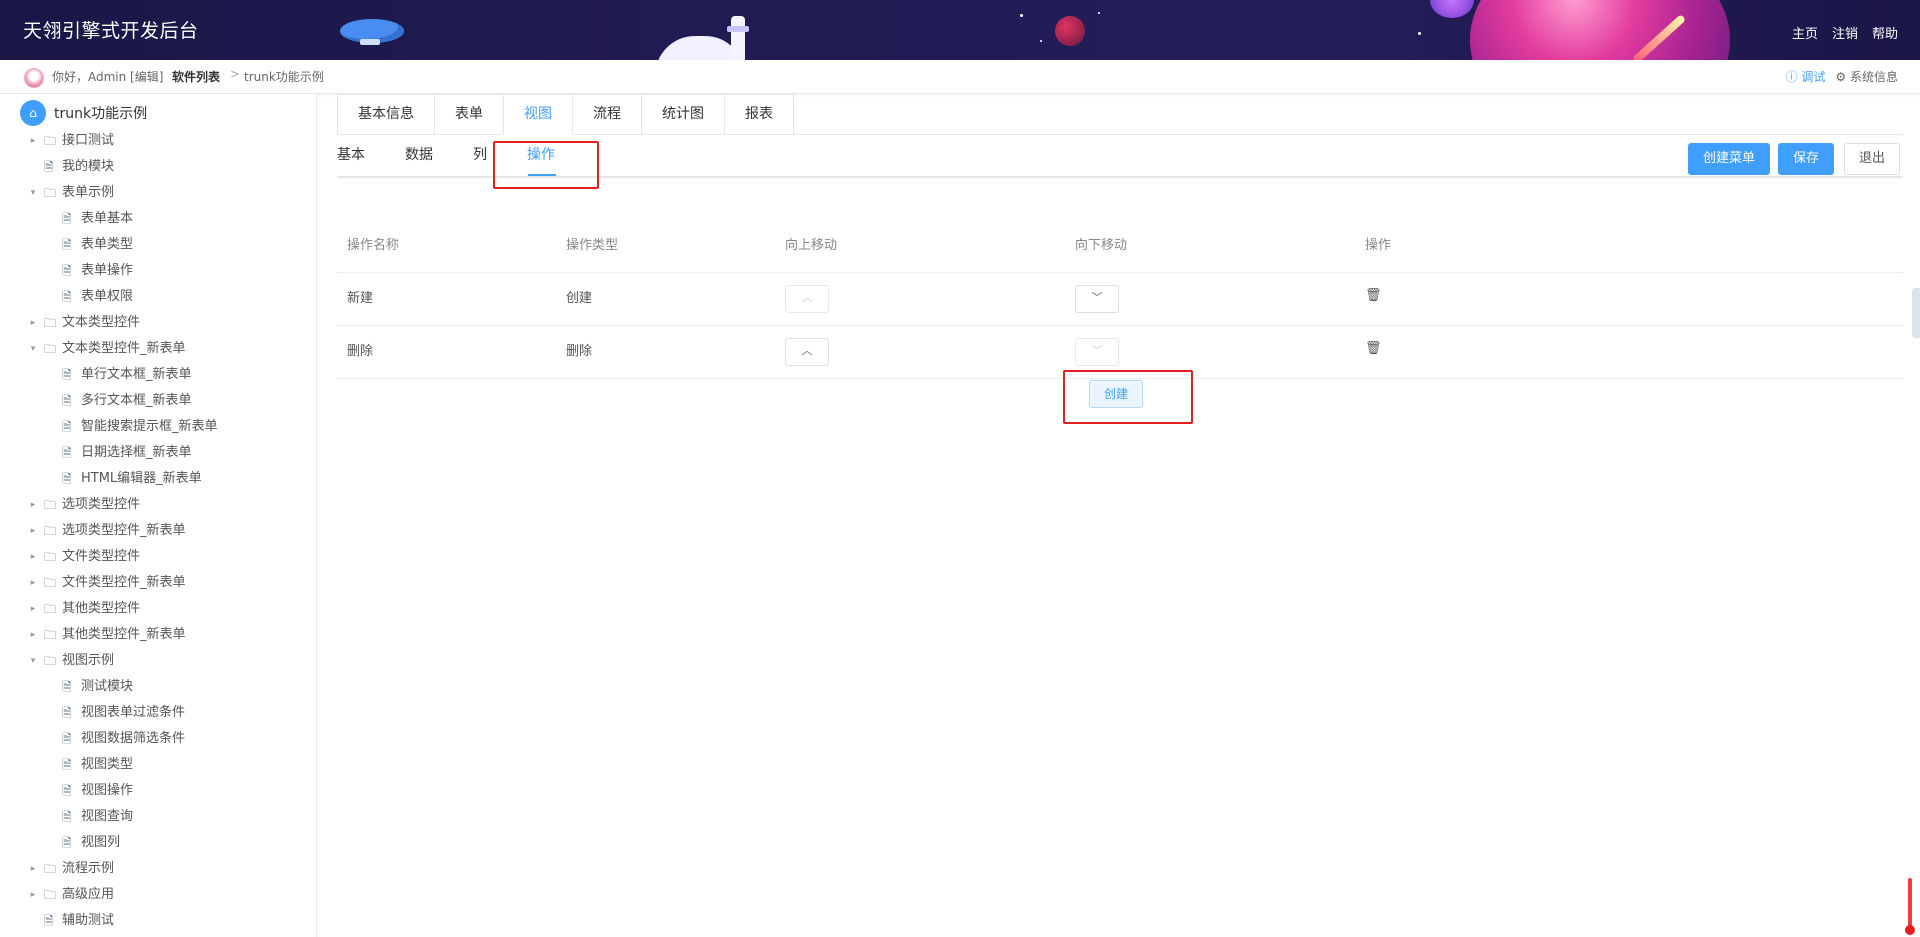 Image resolution: width=1920 pixels, height=937 pixels. I want to click on blimp-illustration, so click(372, 32).